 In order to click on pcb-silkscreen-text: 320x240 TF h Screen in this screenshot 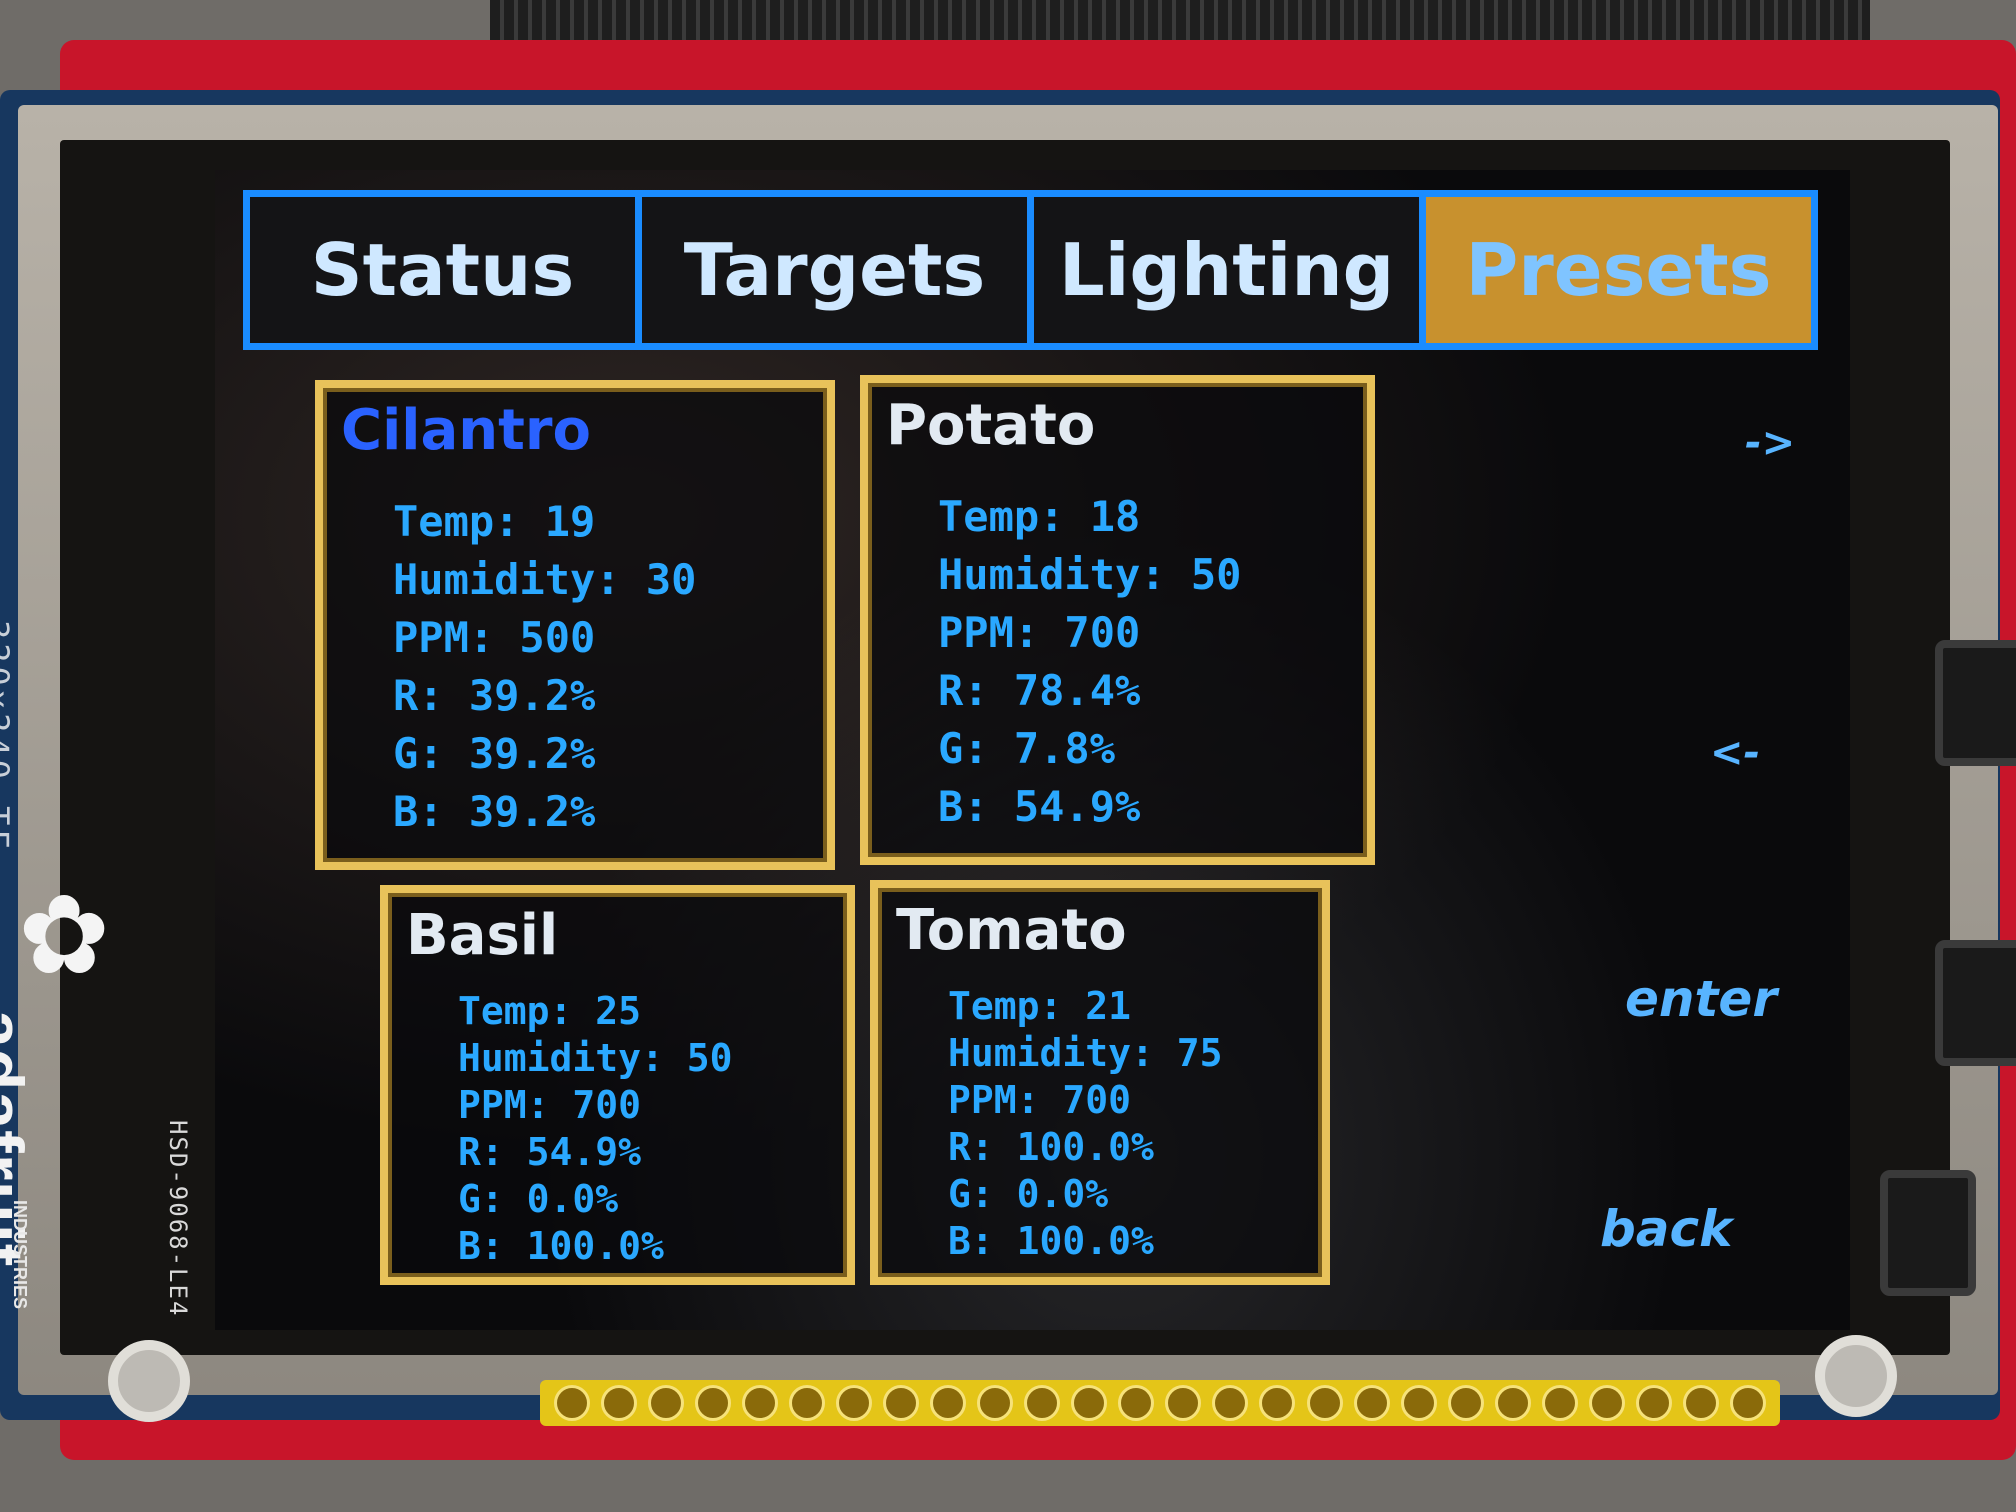, I will do `click(8, 736)`.